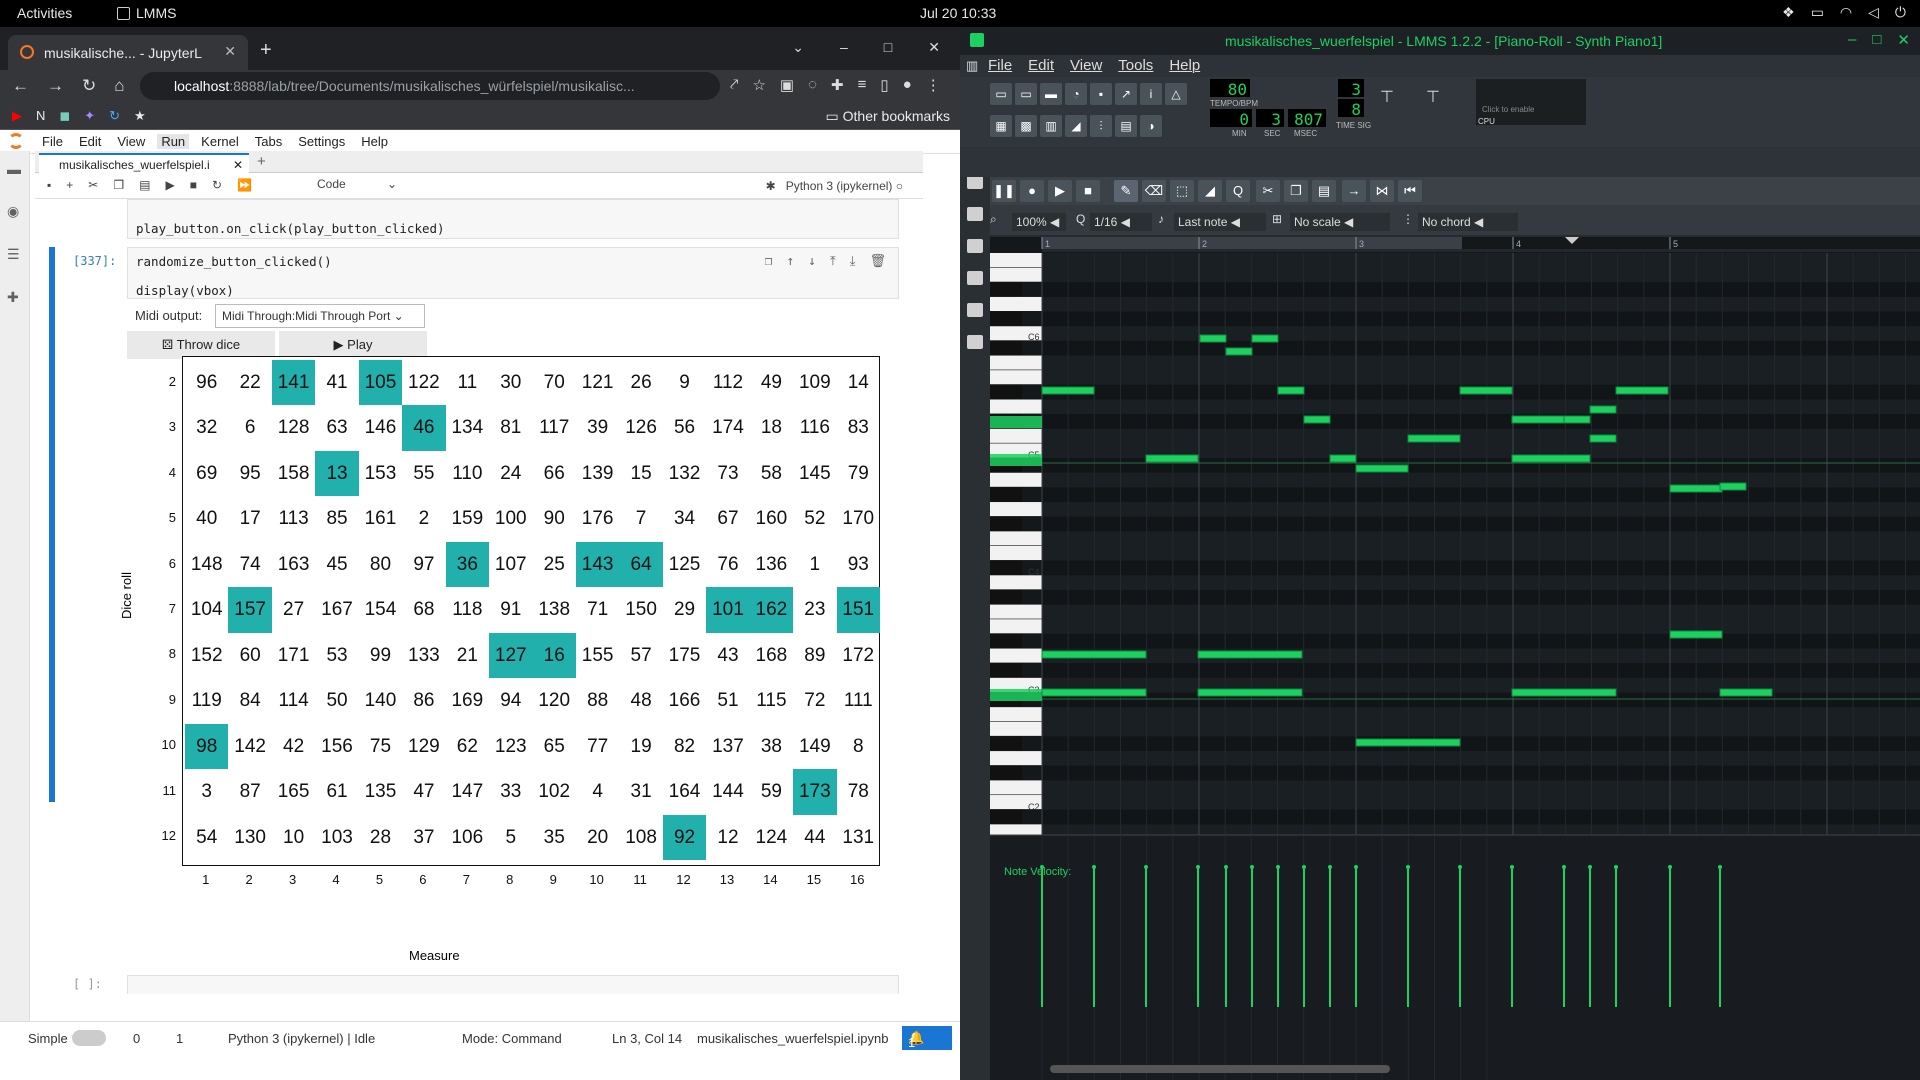 Image resolution: width=1920 pixels, height=1080 pixels. What do you see at coordinates (844, 47) in the screenshot?
I see `minimize-icon: –` at bounding box center [844, 47].